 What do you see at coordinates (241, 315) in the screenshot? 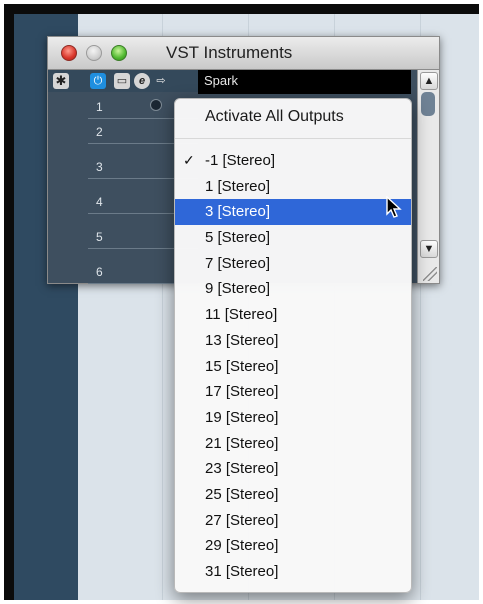
I see `menu-item-label: 11 [Stereo]` at bounding box center [241, 315].